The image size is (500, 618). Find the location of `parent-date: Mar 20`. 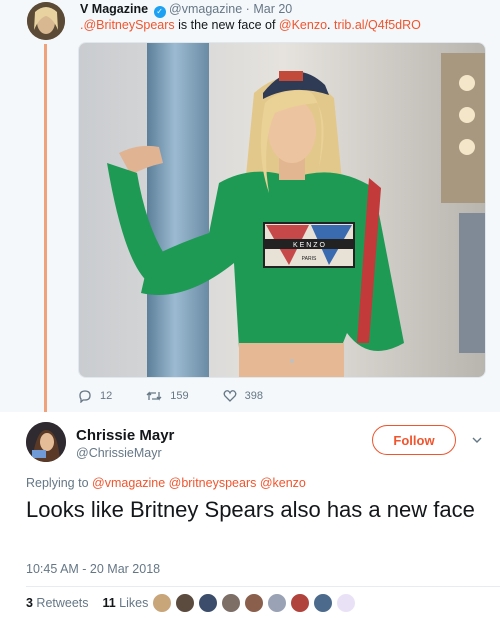

parent-date: Mar 20 is located at coordinates (272, 9).